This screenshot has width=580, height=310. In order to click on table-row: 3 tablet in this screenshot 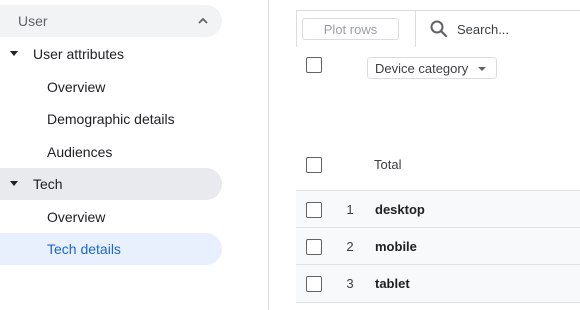, I will do `click(438, 283)`.